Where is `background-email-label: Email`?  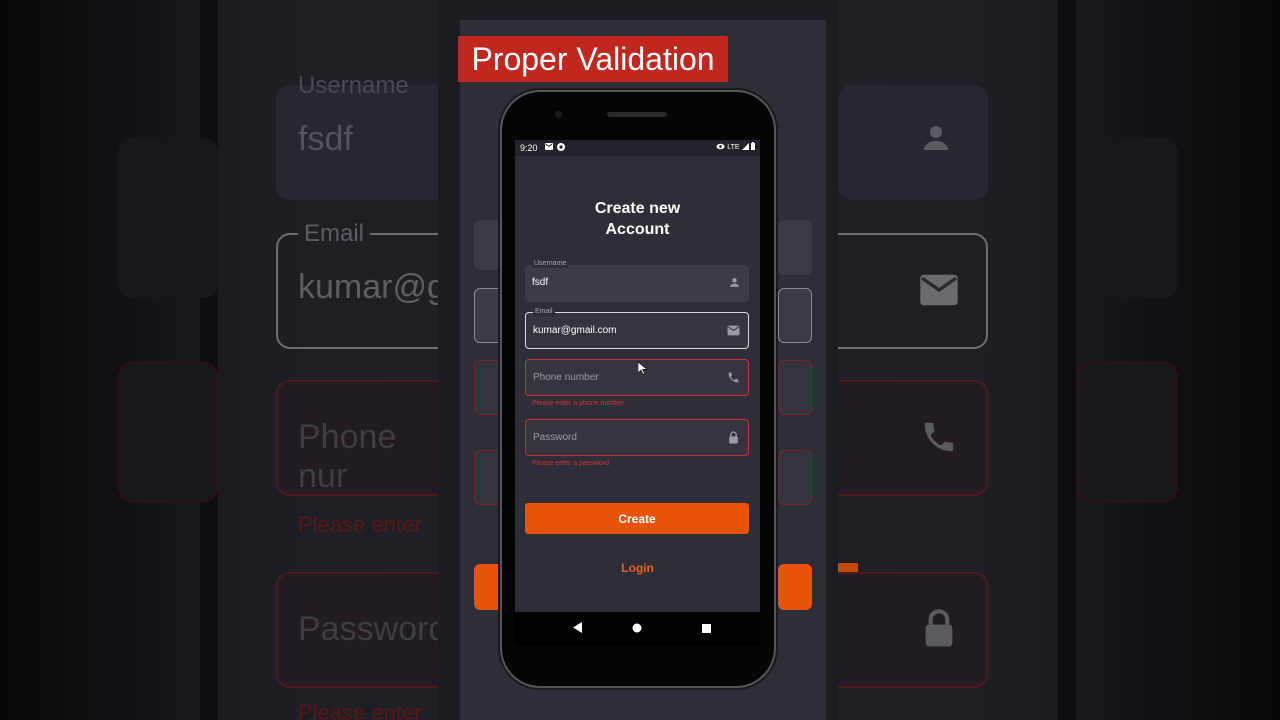
background-email-label: Email is located at coordinates (334, 234).